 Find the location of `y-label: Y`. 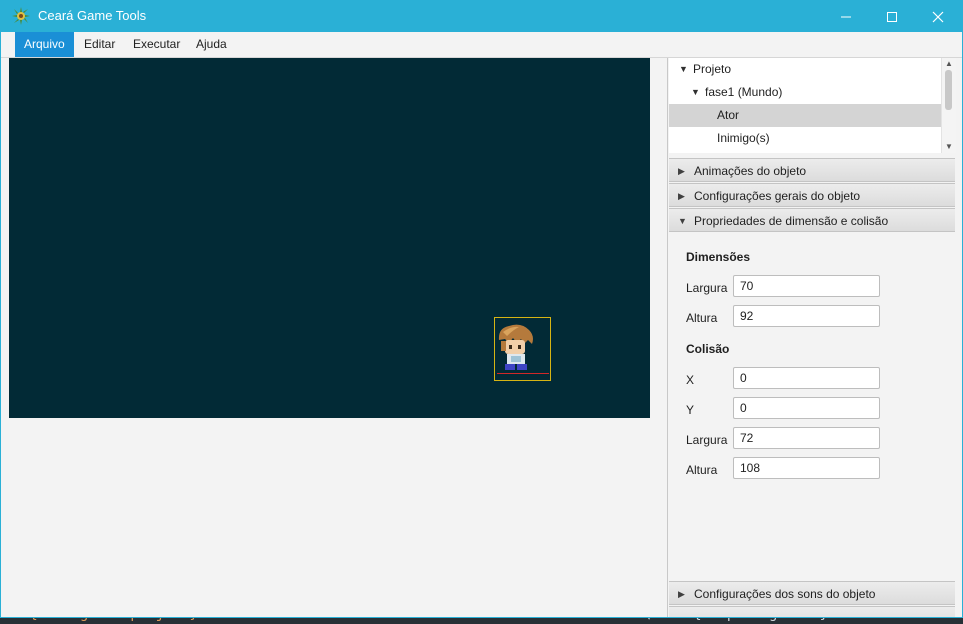

y-label: Y is located at coordinates (690, 410).